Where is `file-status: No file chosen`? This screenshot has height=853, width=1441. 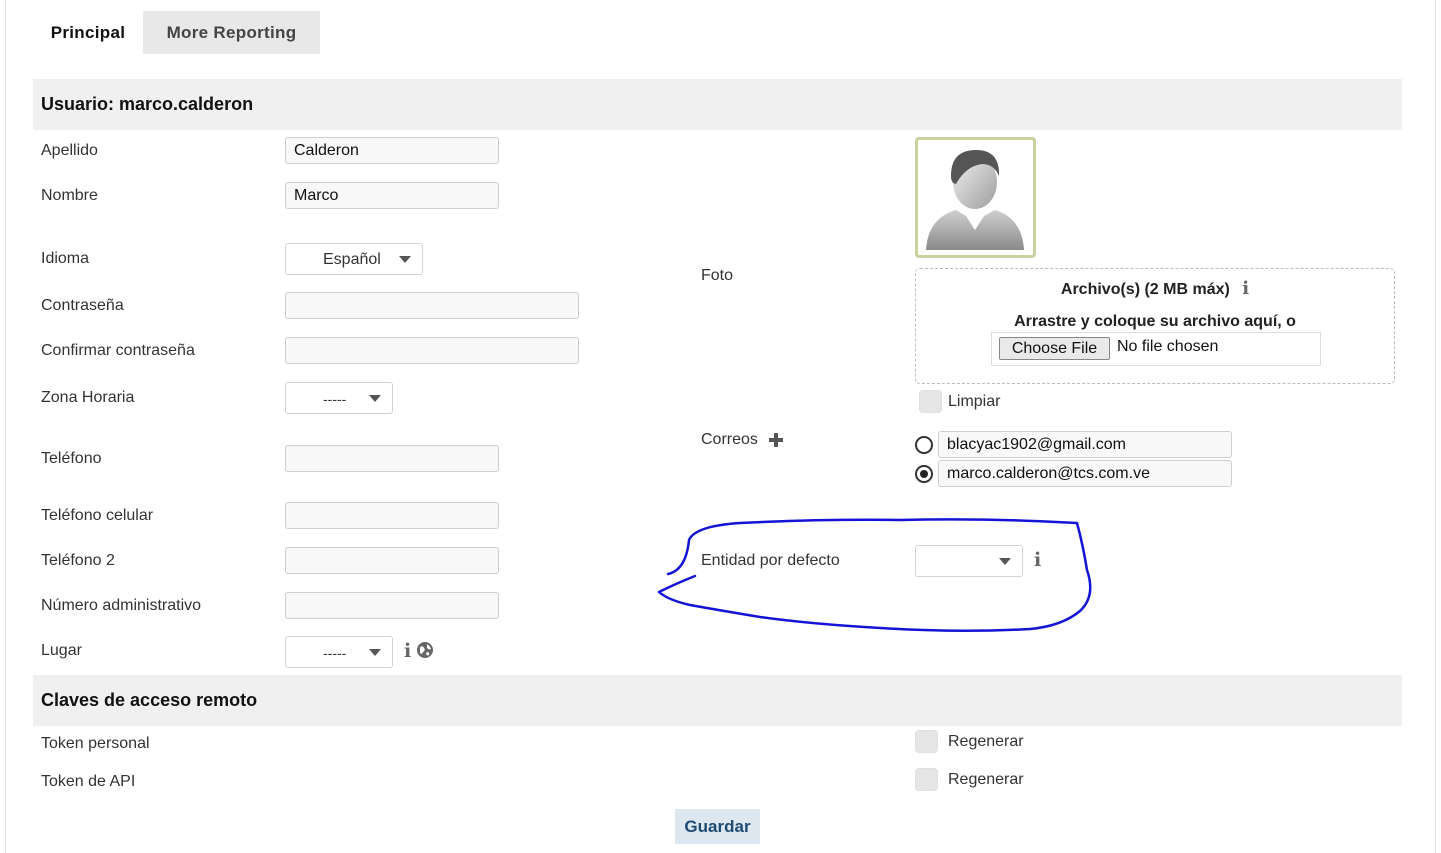
file-status: No file chosen is located at coordinates (1168, 346).